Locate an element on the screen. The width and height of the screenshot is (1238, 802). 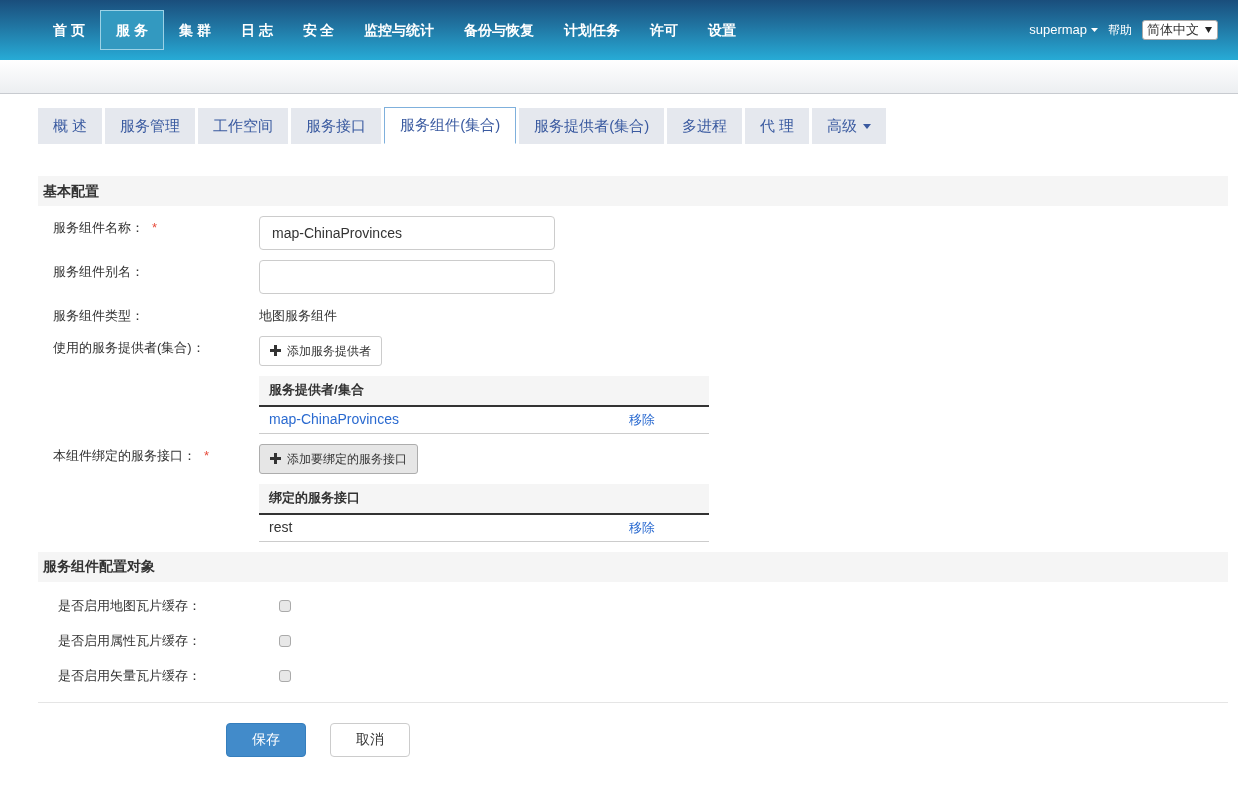
nav-item: 服 务 is located at coordinates (131, 30).